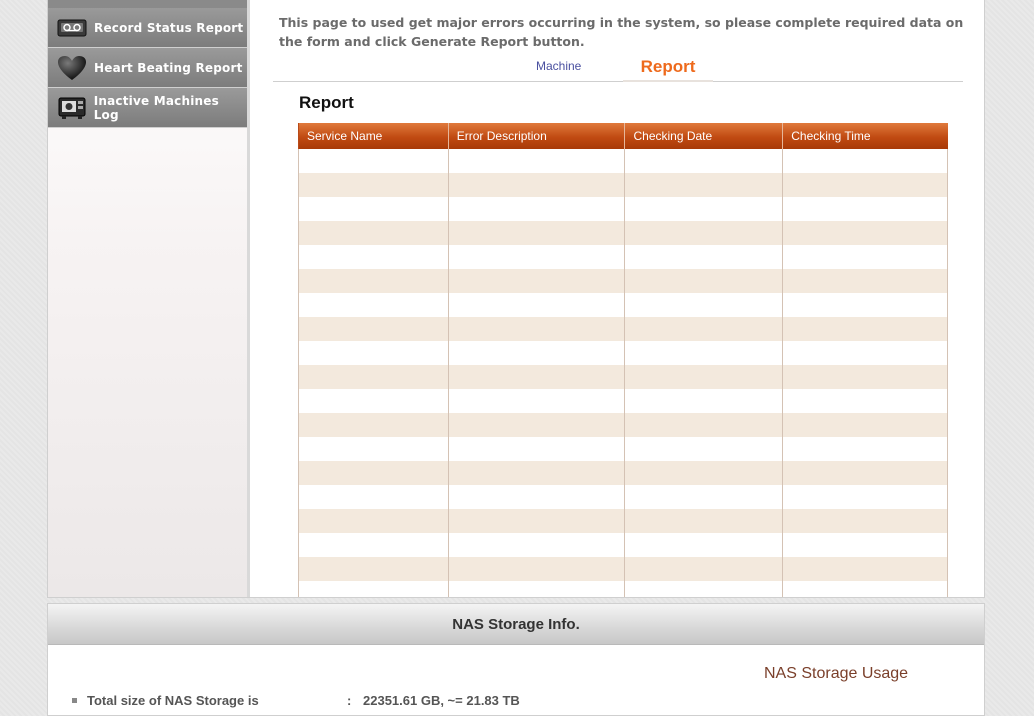  What do you see at coordinates (168, 67) in the screenshot?
I see `sidebar-item-label: Heart Beating Report` at bounding box center [168, 67].